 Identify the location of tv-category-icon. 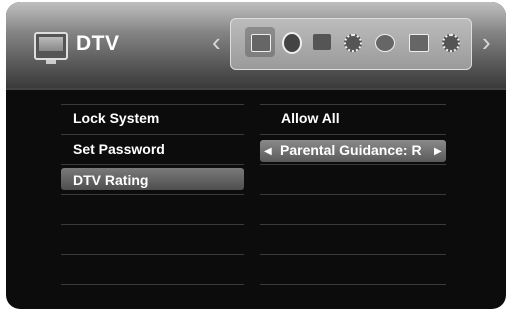
(261, 43).